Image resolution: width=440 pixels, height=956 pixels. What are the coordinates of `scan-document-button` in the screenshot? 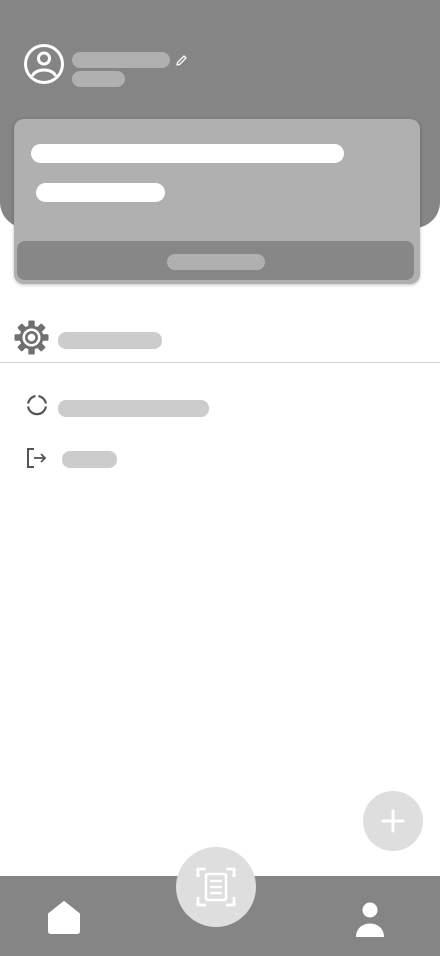 It's located at (216, 887).